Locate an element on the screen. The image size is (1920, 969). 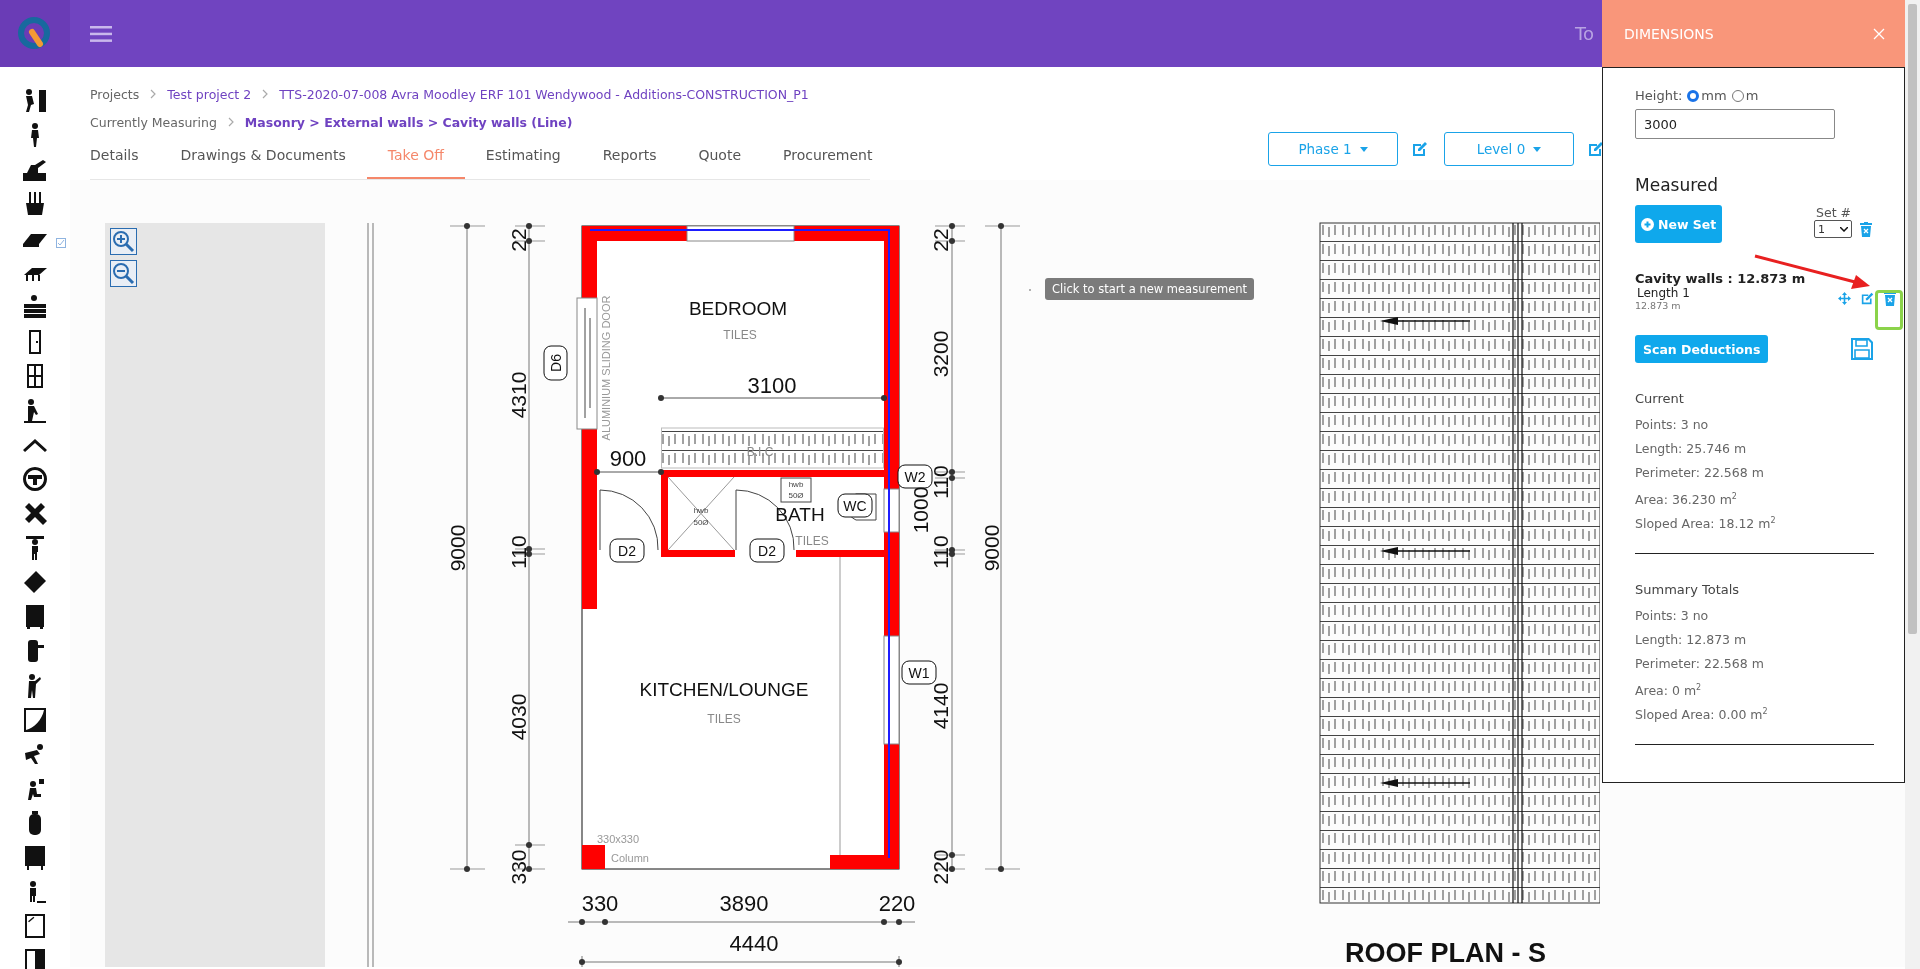
unit-label: mm is located at coordinates (1714, 95).